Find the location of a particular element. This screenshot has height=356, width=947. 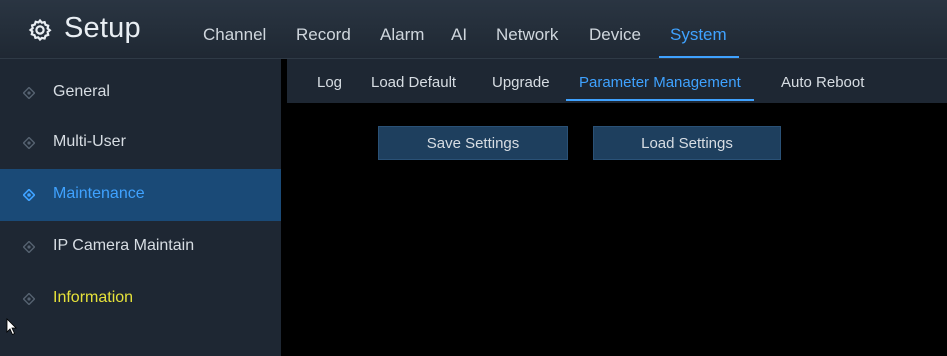

subtab-parameter-management: Parameter Management is located at coordinates (660, 82).